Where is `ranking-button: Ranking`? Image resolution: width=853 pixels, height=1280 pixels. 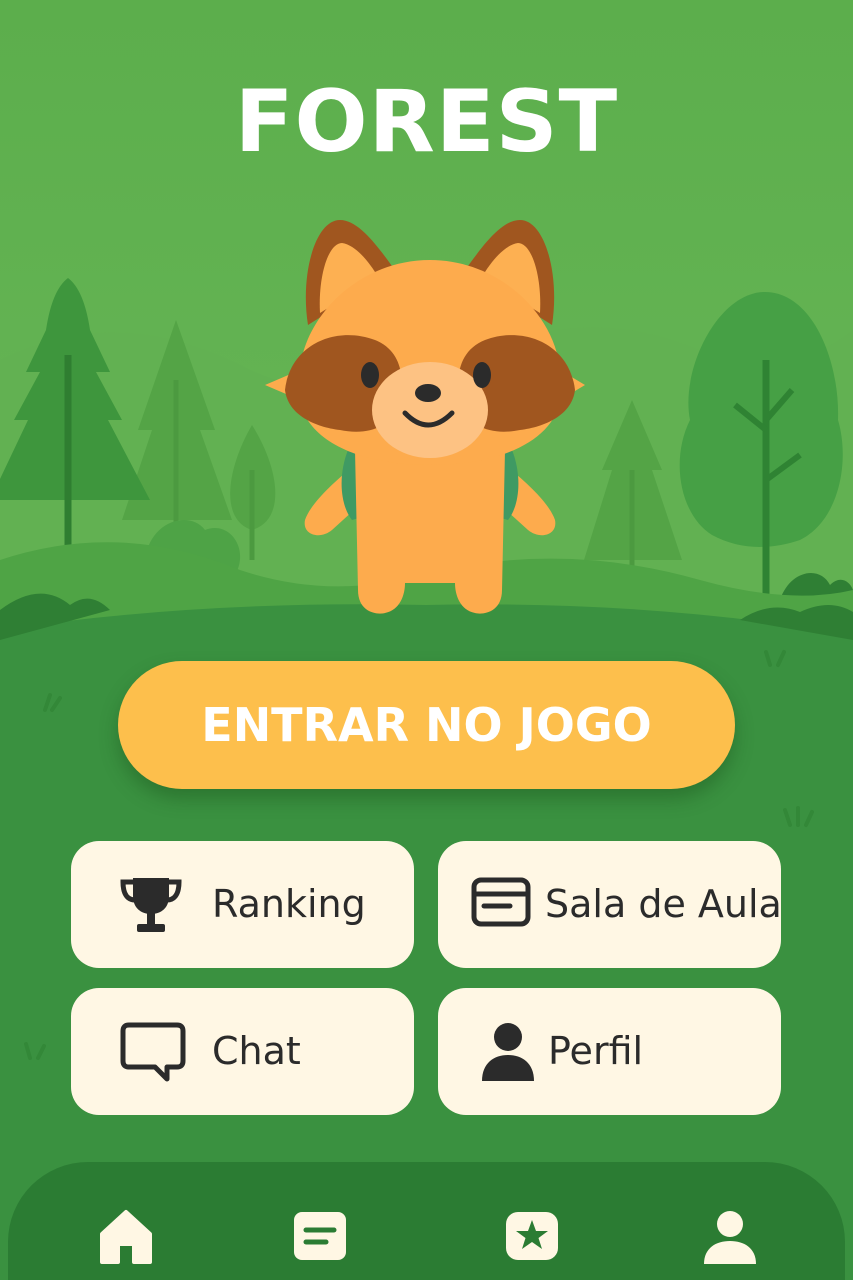
ranking-button: Ranking is located at coordinates (242, 904).